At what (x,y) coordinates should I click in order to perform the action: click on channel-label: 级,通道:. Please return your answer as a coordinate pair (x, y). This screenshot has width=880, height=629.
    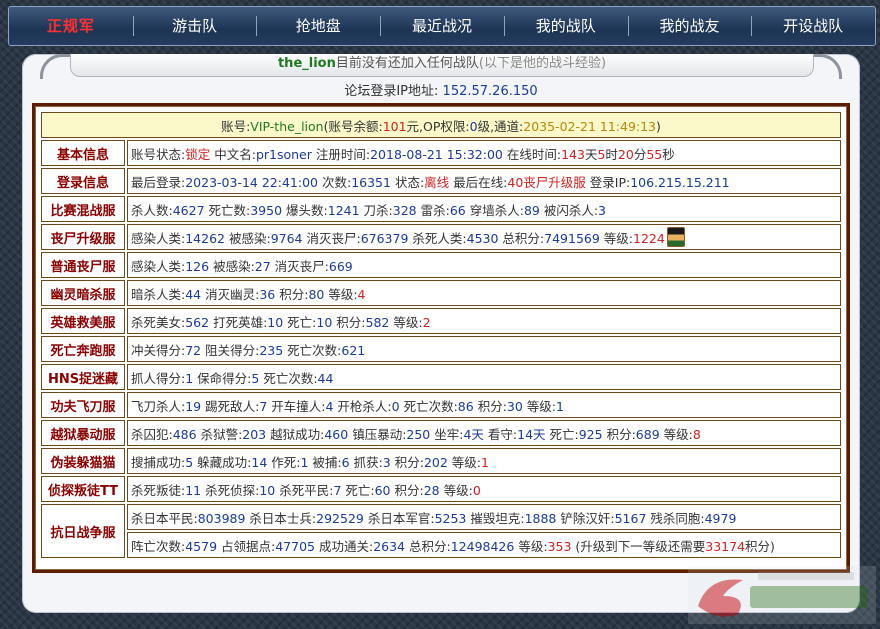
    Looking at the image, I should click on (500, 126).